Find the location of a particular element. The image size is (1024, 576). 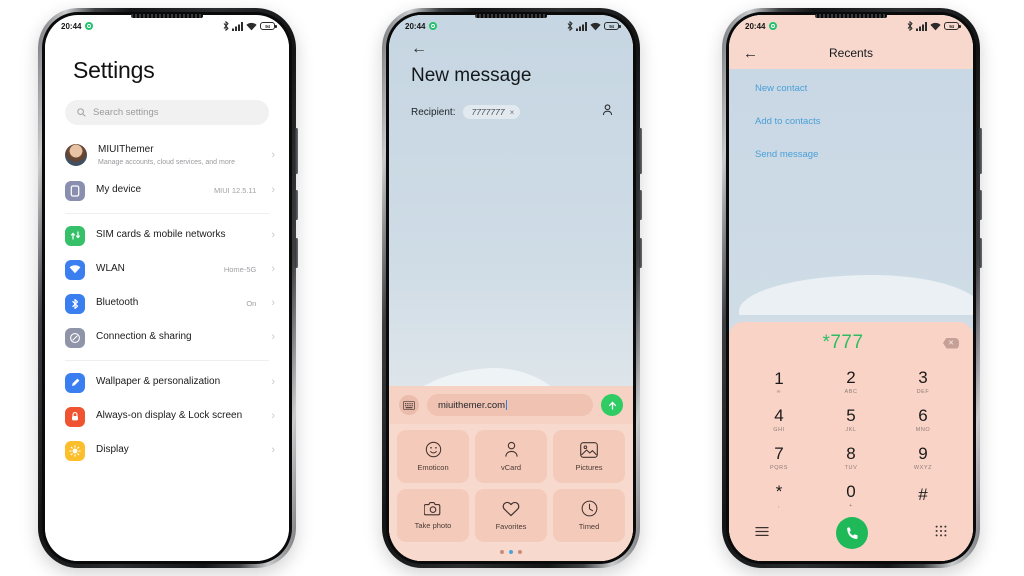

page-dot-active is located at coordinates (511, 552).